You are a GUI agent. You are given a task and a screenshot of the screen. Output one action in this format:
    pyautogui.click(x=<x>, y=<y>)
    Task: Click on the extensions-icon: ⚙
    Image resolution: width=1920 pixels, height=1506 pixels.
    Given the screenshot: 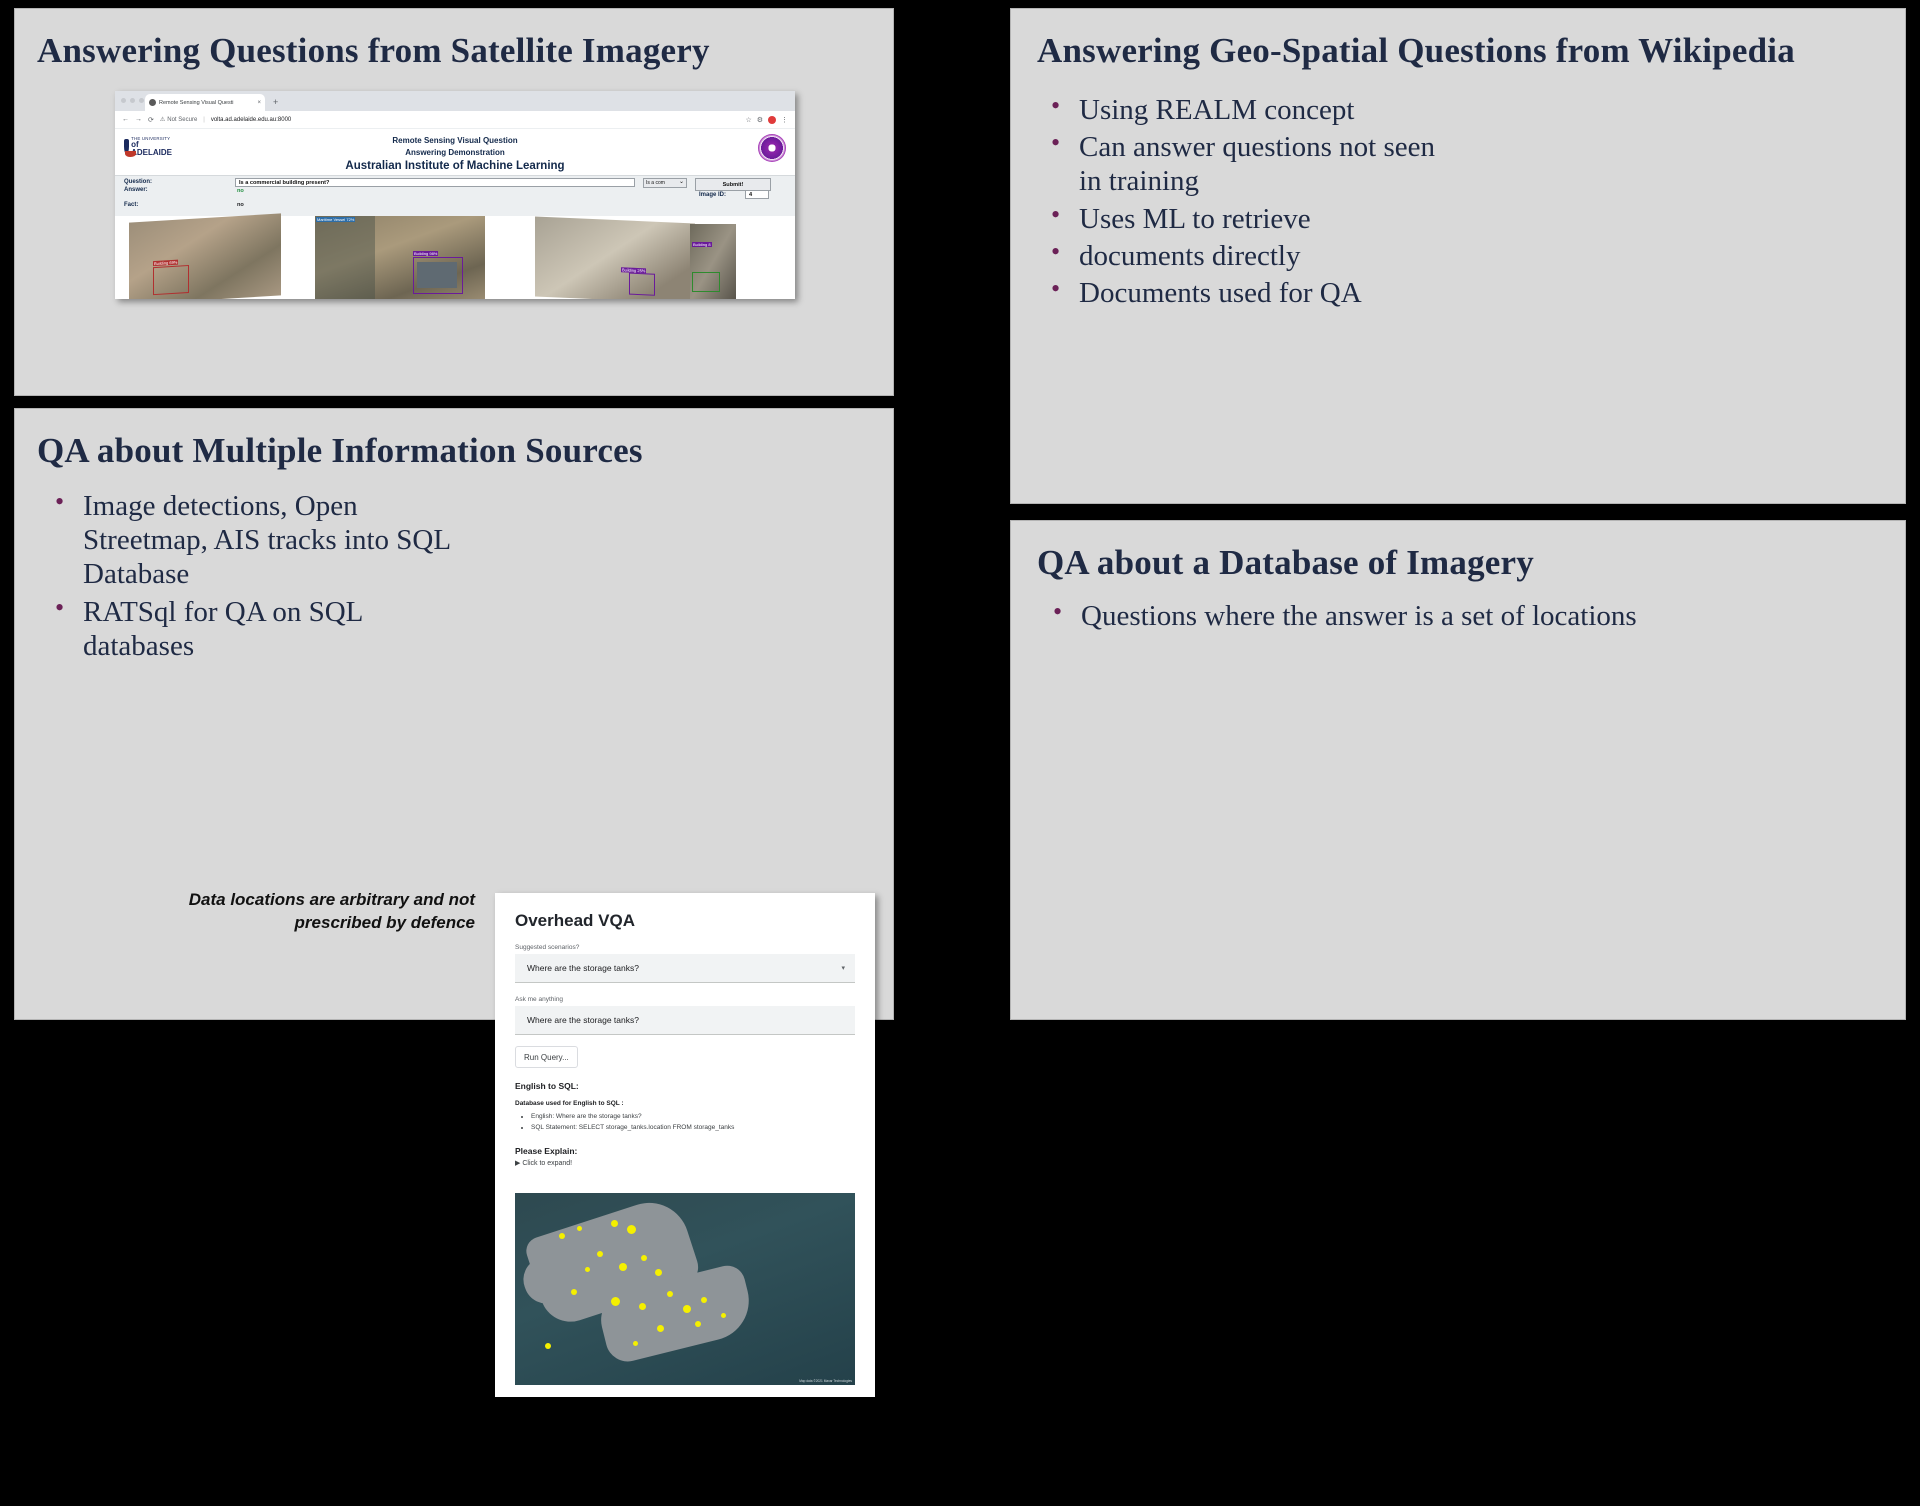 What is the action you would take?
    pyautogui.click(x=760, y=120)
    